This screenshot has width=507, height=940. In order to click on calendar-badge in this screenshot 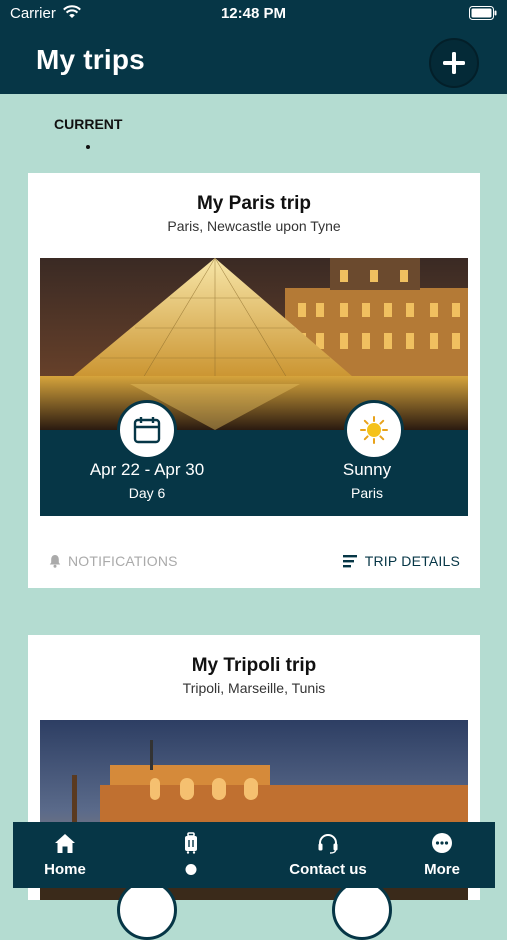, I will do `click(147, 430)`.